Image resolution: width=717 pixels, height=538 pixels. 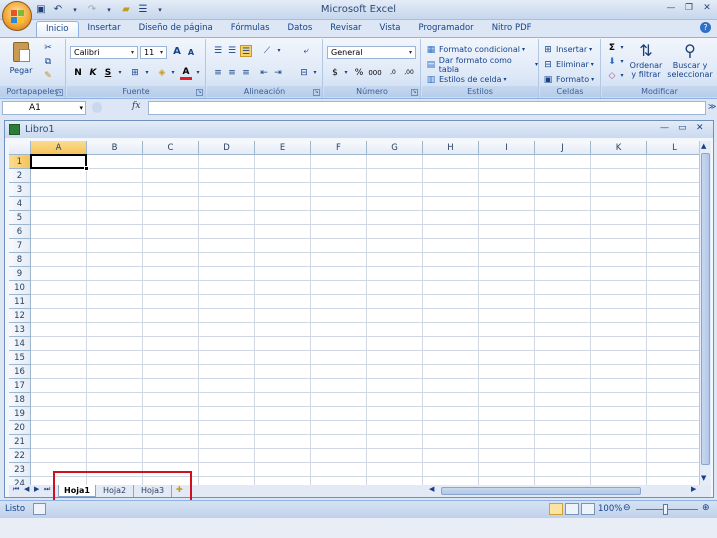 I want to click on increase-decimal-button: ,0, so click(x=393, y=73).